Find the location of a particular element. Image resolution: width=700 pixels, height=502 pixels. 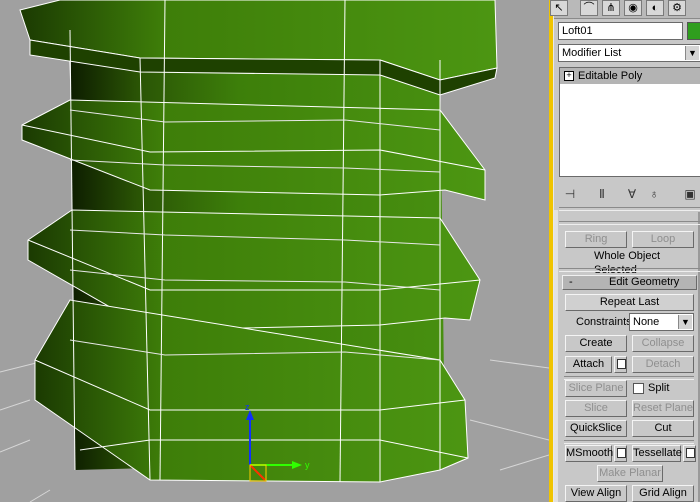

command-panel-tabs: ↖ ⌒ ⋔ ◉ ◐ ⚙ is located at coordinates (625, 9).